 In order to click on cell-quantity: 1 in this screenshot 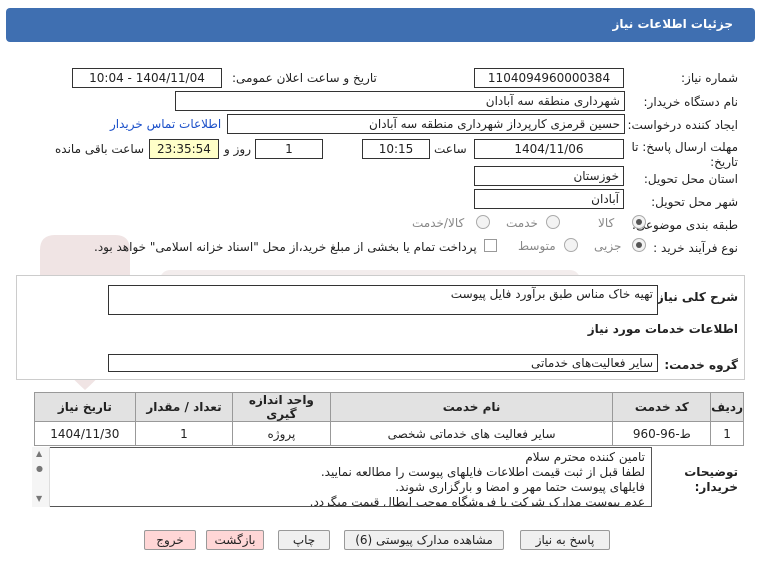, I will do `click(184, 433)`.